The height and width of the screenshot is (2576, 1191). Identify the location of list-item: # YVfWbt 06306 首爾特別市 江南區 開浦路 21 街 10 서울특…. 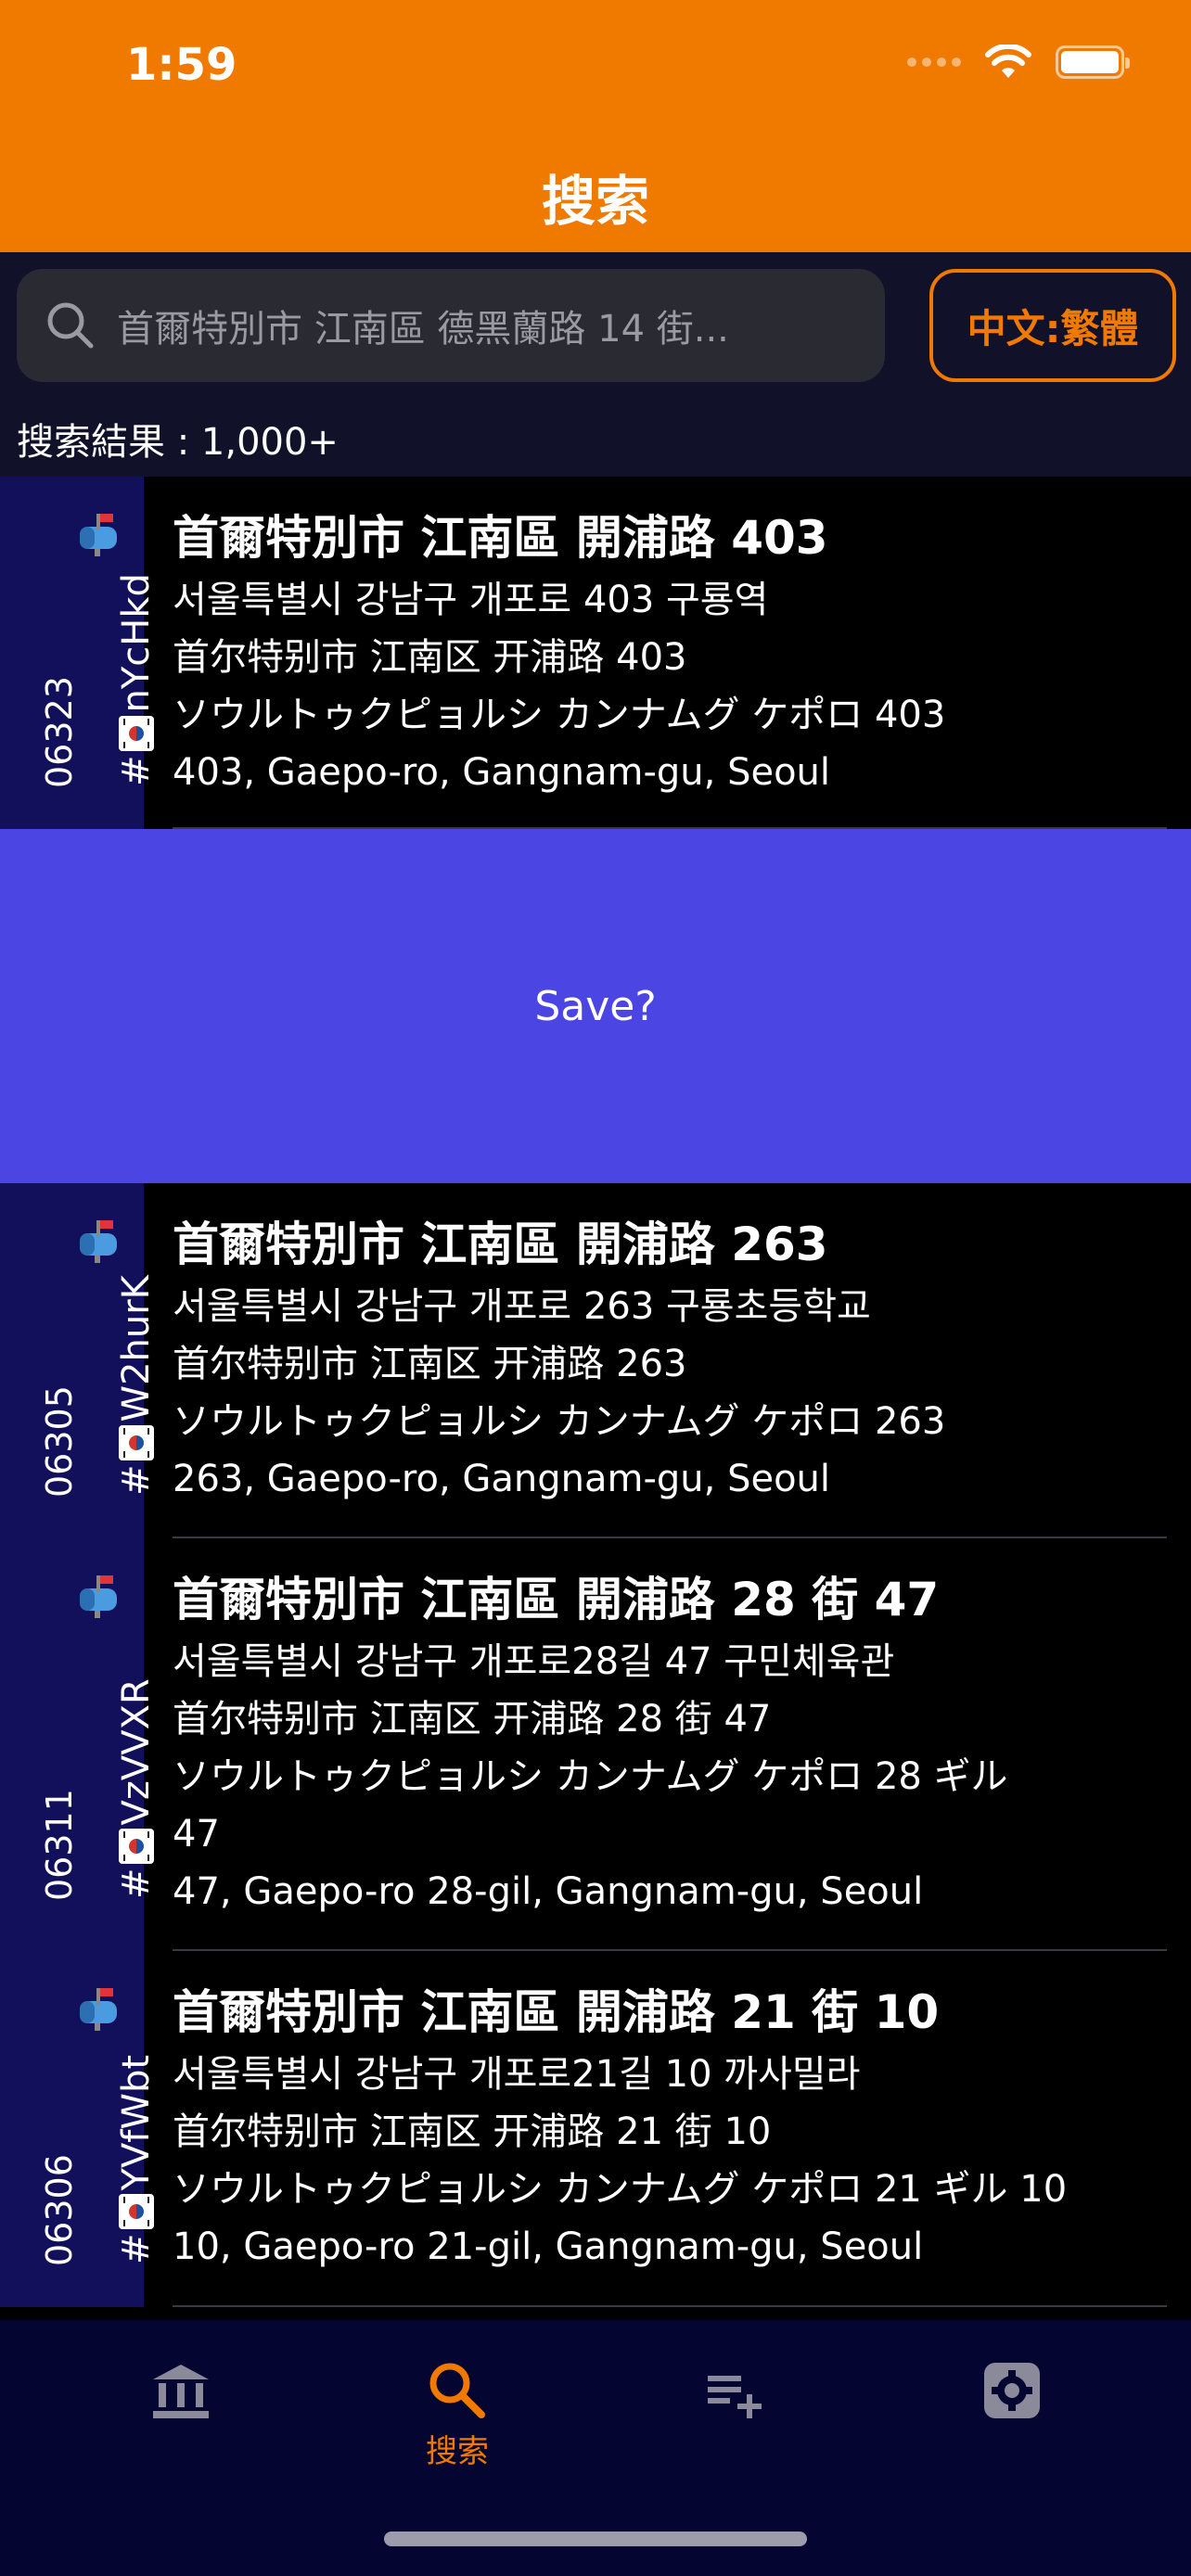
(595, 2129).